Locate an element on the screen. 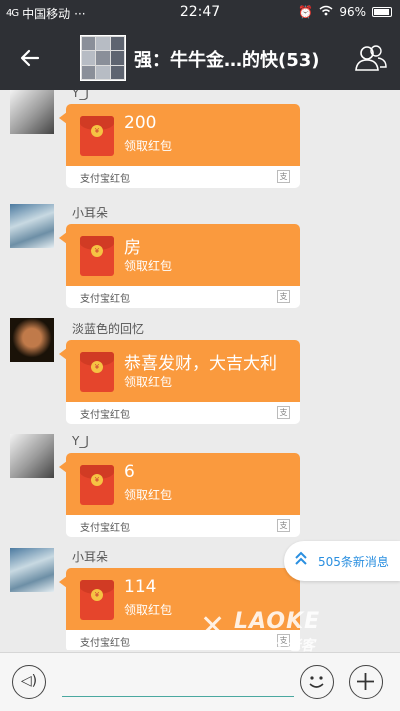  red-packet-card: ¥ 恭喜发财，大吉大利 领取红包 支付宝红包 支 is located at coordinates (183, 382).